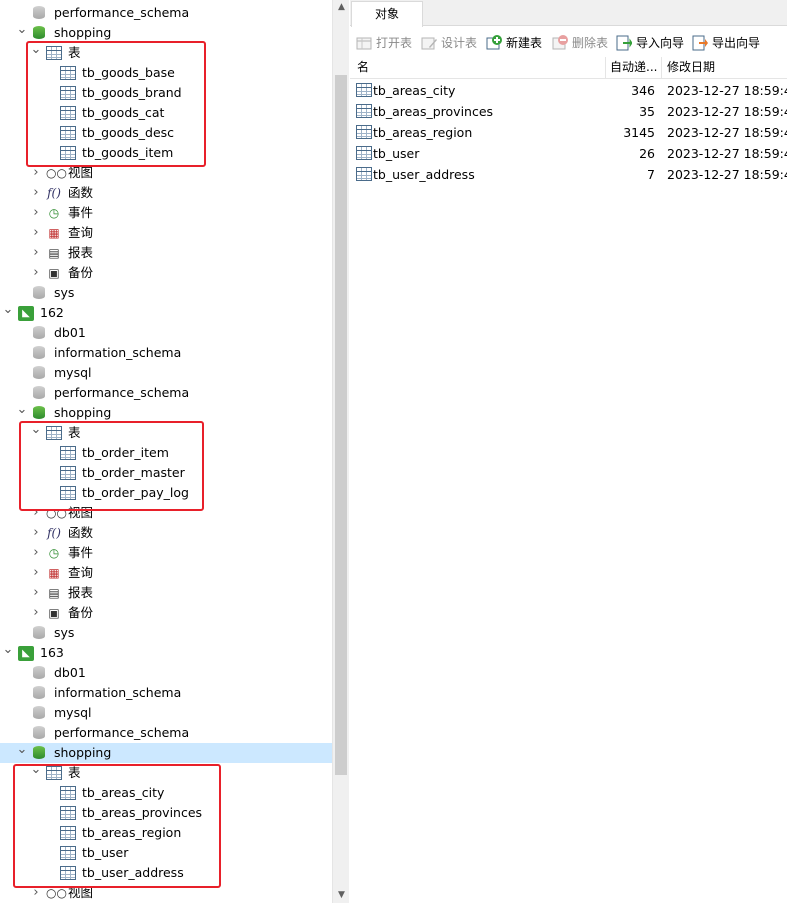 The image size is (787, 903). I want to click on table-row: tb_areas_region 3145 2023-12-27 18:59:49, so click(568, 132).